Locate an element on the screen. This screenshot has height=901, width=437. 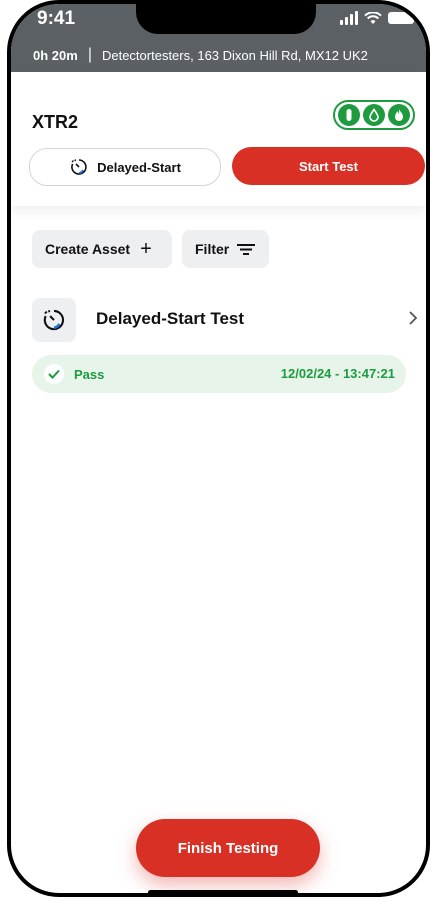
result-timestamp: 12/02/24 - 13:47:21 is located at coordinates (337, 373).